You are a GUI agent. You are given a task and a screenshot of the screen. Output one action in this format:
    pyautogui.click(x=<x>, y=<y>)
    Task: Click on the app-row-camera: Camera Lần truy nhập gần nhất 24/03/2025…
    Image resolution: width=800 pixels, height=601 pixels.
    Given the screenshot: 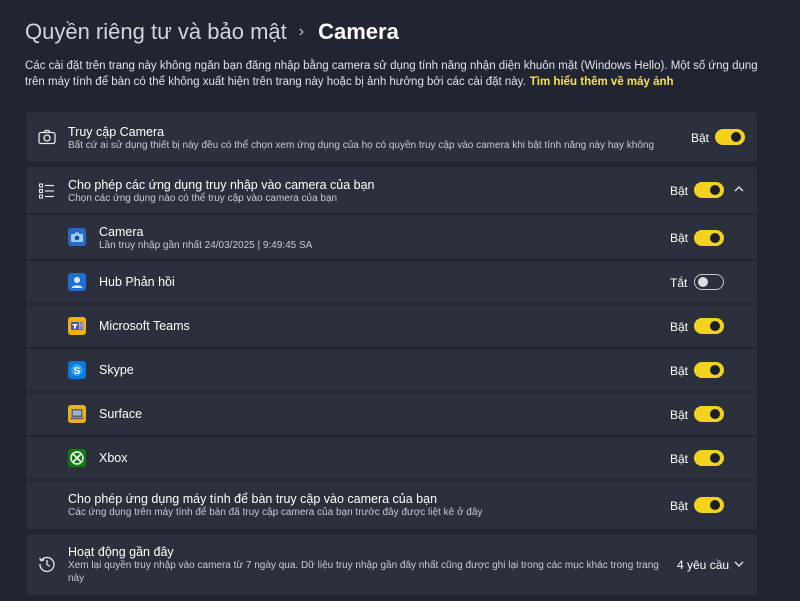 What is the action you would take?
    pyautogui.click(x=391, y=237)
    